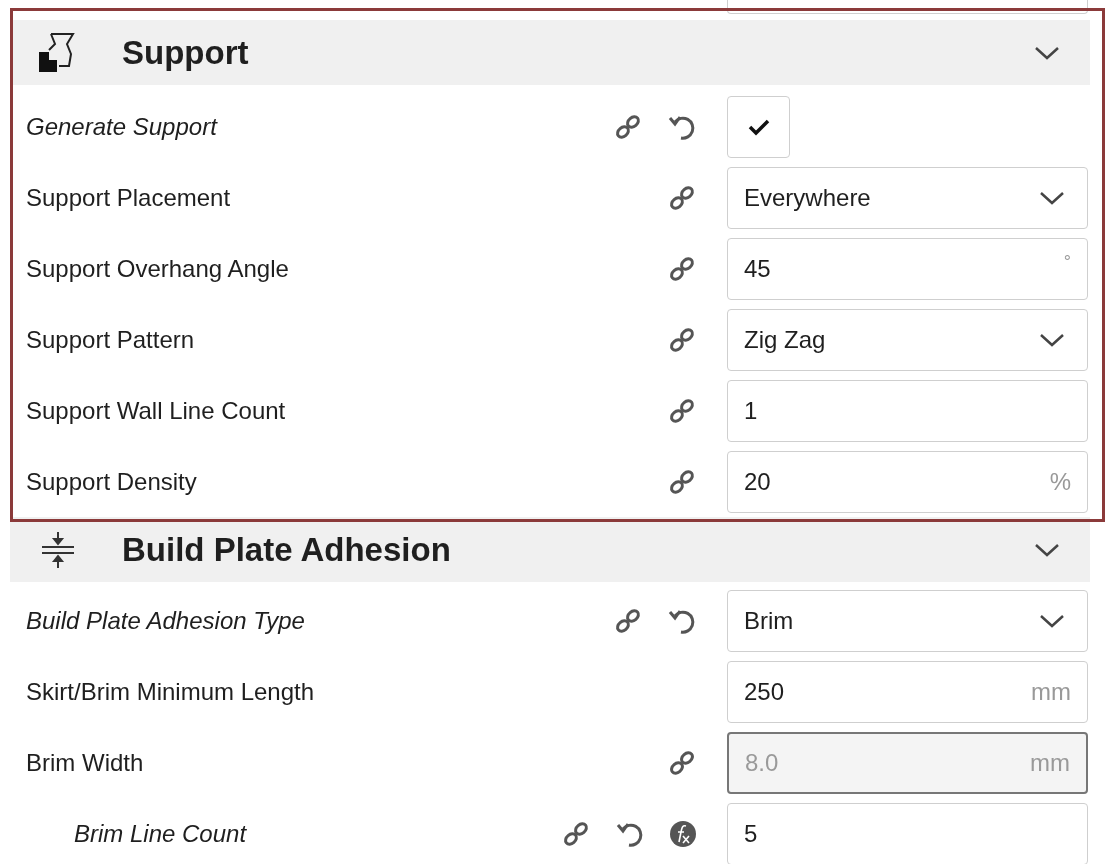  I want to click on setting-label: Generate Support, so click(121, 126).